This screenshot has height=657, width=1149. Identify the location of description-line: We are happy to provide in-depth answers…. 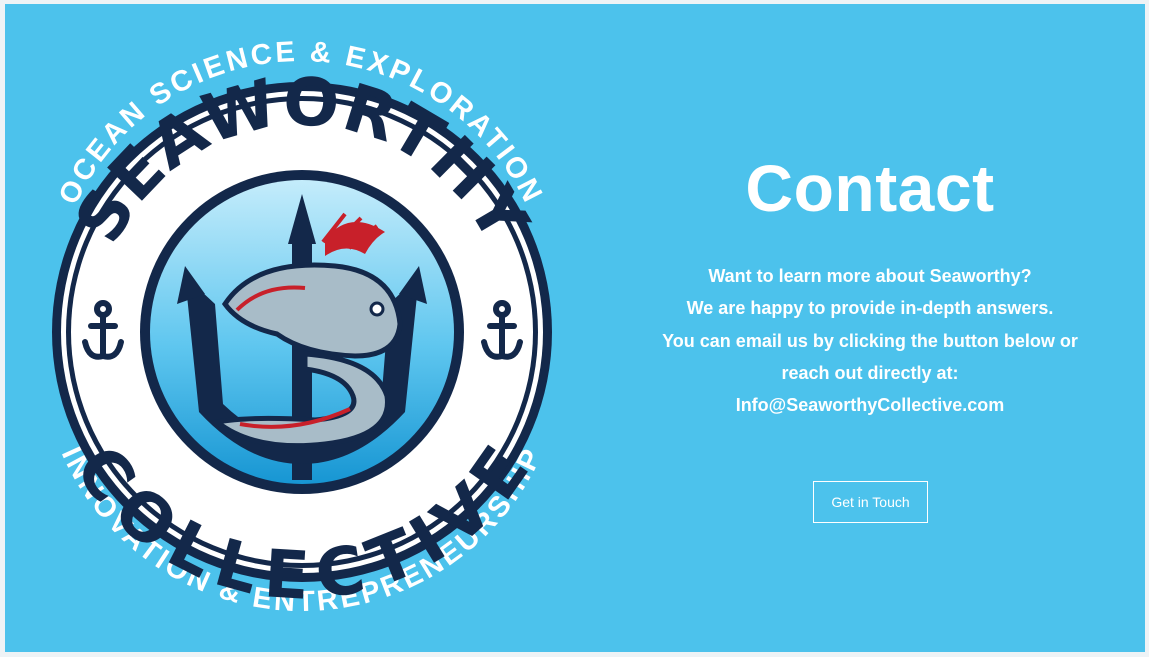
(870, 308).